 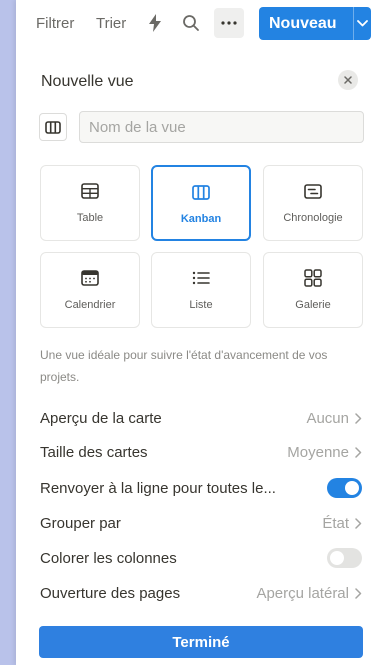 I want to click on filter-button: Filtrer, so click(x=55, y=23).